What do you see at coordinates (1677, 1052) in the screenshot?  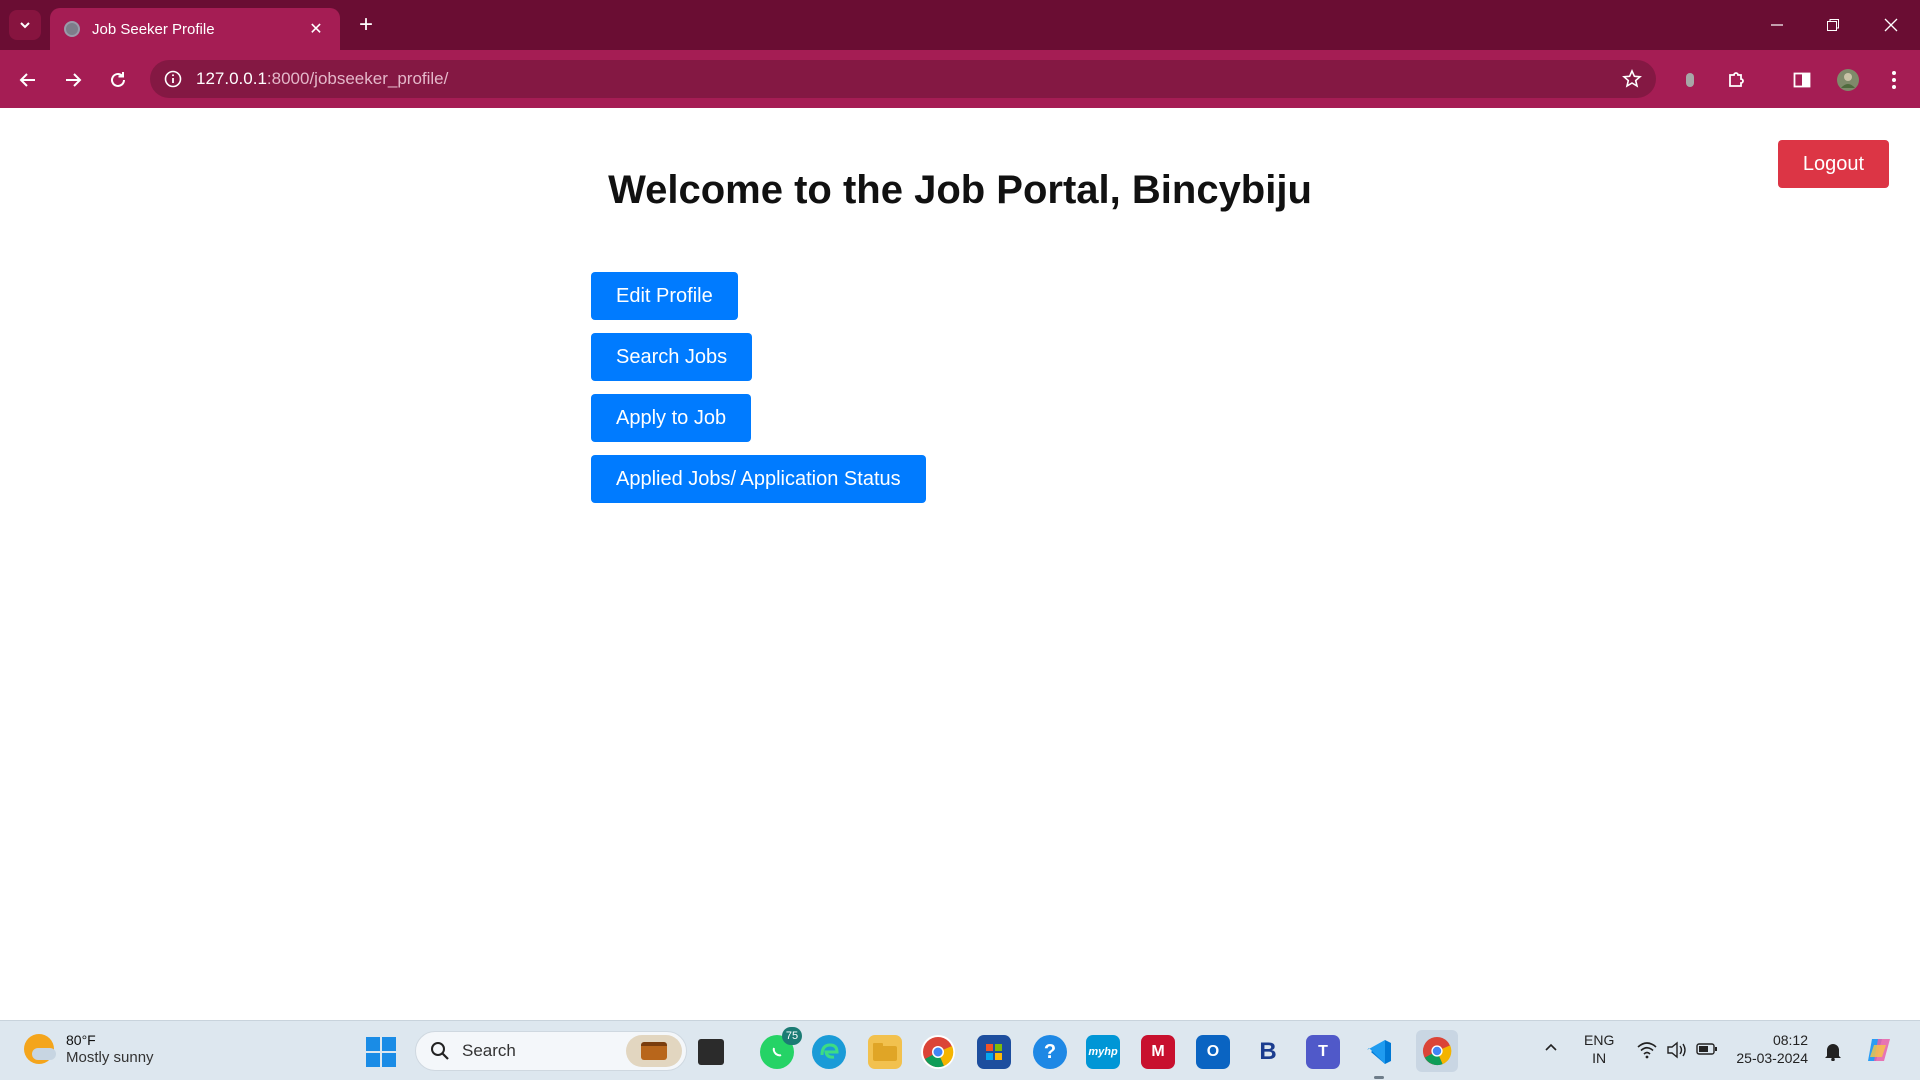 I see `volume-icon` at bounding box center [1677, 1052].